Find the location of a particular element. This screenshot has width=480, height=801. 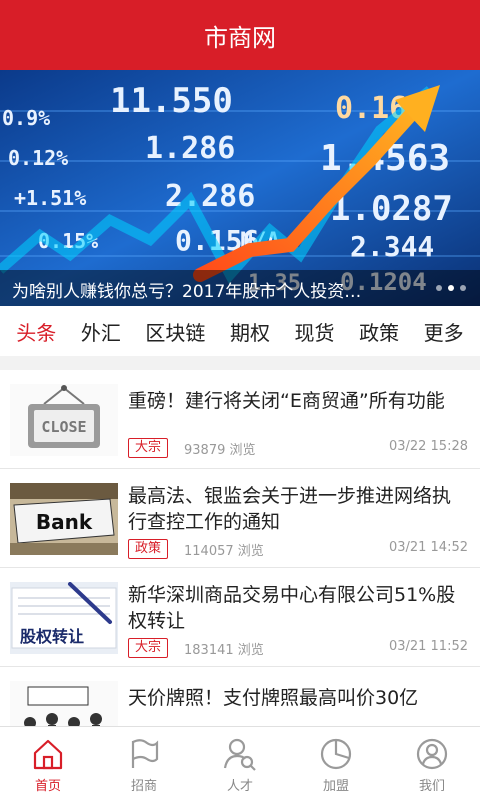

carousel-indicator is located at coordinates (451, 288).